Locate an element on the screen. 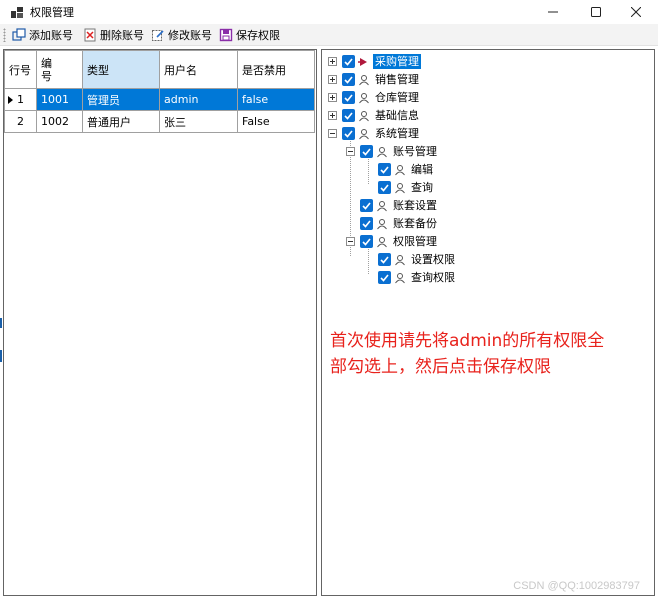 Image resolution: width=658 pixels, height=601 pixels. close-icon is located at coordinates (636, 12).